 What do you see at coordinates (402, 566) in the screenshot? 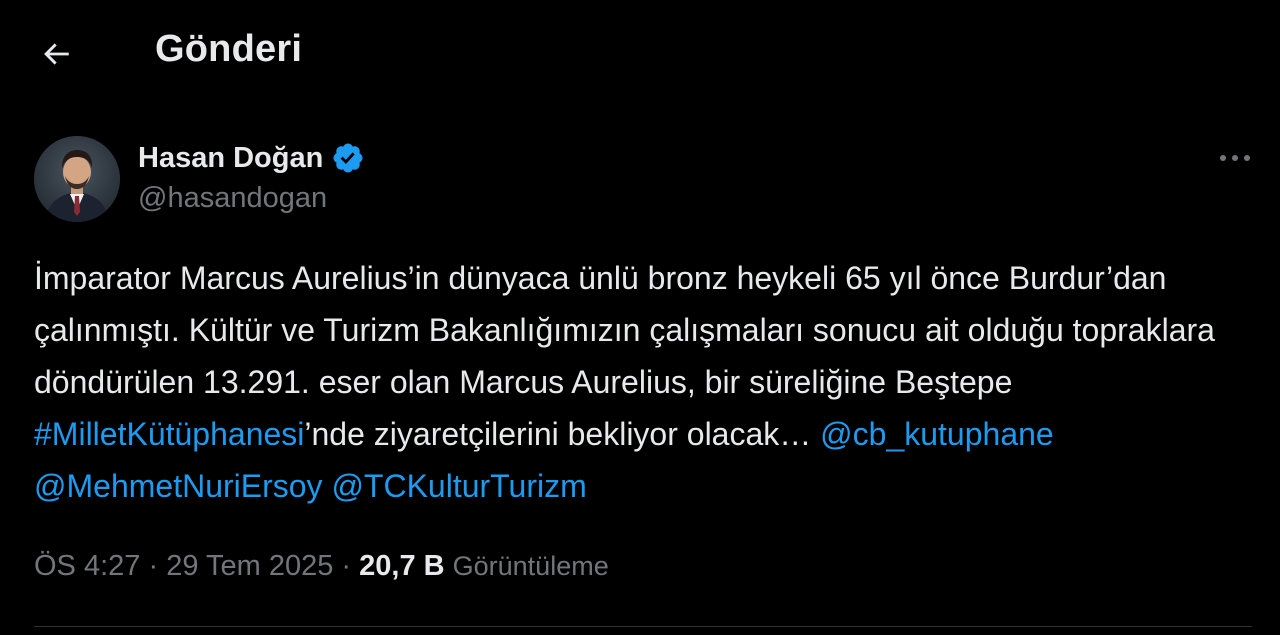
I see `views-count: 20,7 B` at bounding box center [402, 566].